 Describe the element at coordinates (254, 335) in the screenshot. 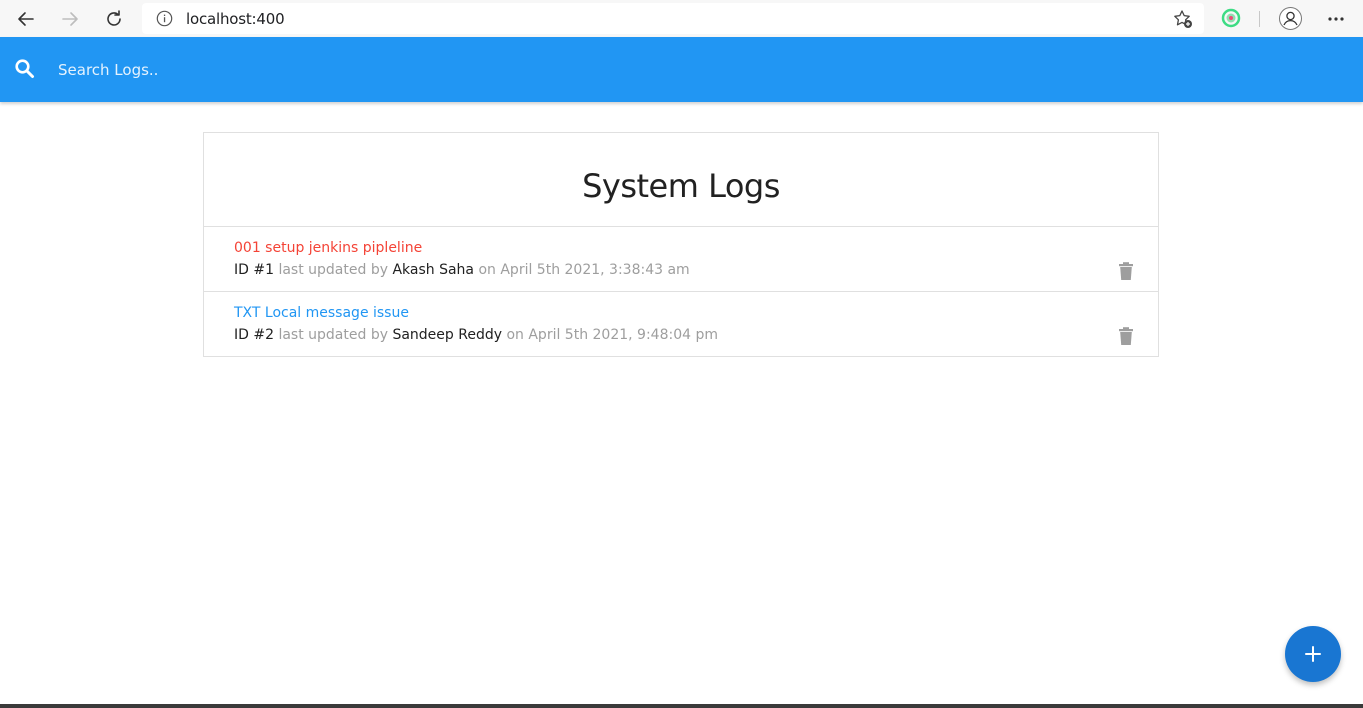

I see `log-id: ID #2` at that location.